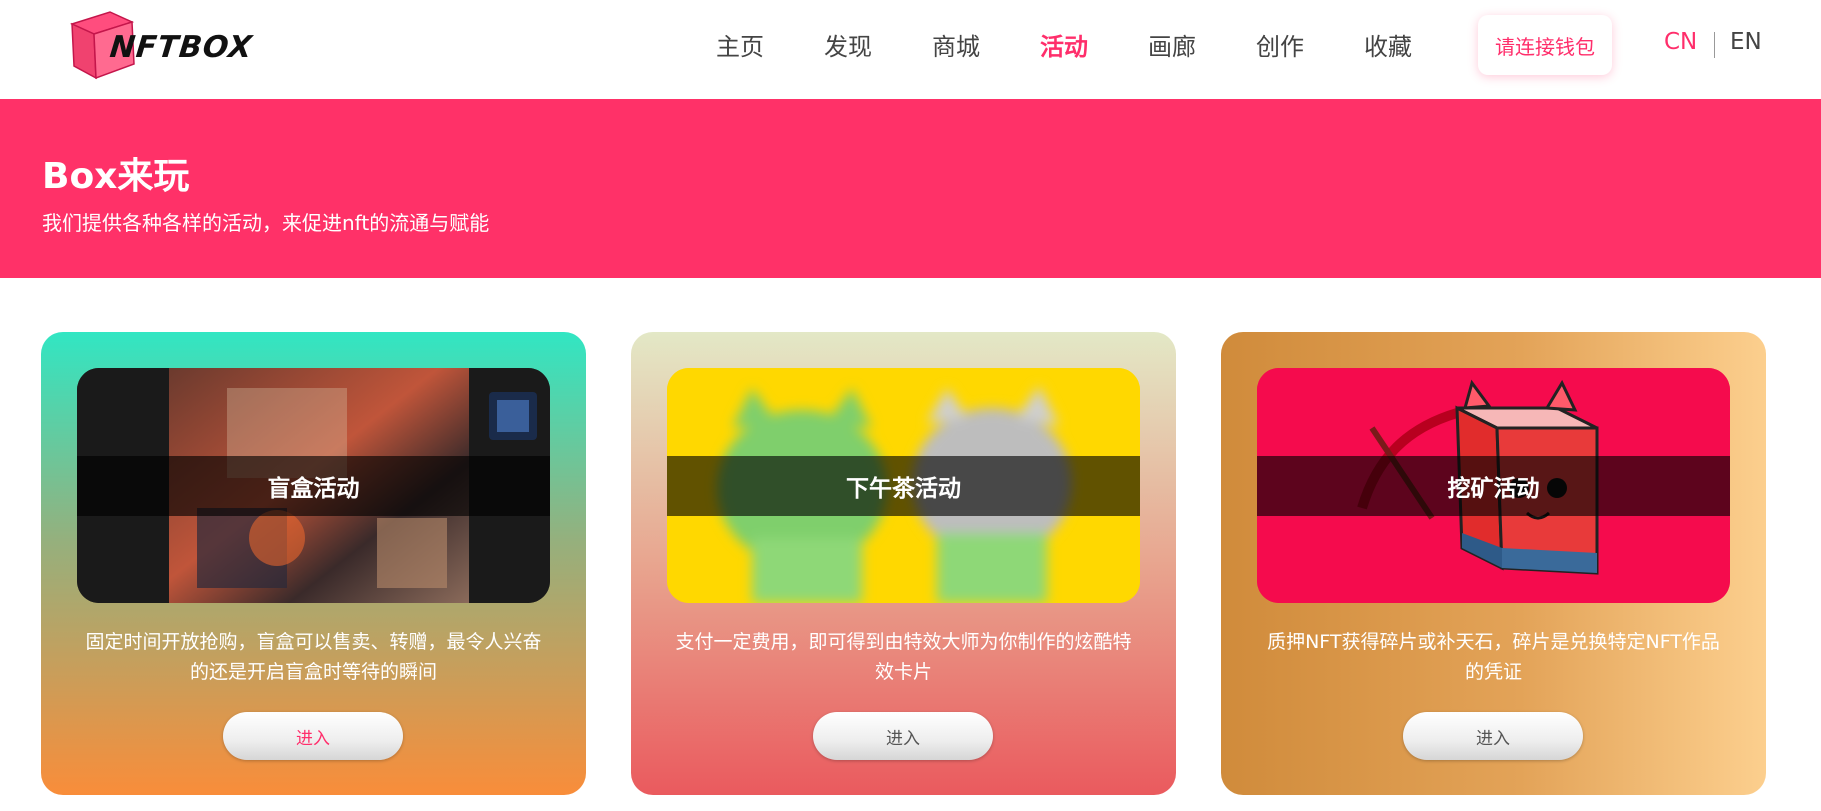 This screenshot has width=1821, height=811. What do you see at coordinates (1172, 44) in the screenshot?
I see `nav-gallery: 画廊` at bounding box center [1172, 44].